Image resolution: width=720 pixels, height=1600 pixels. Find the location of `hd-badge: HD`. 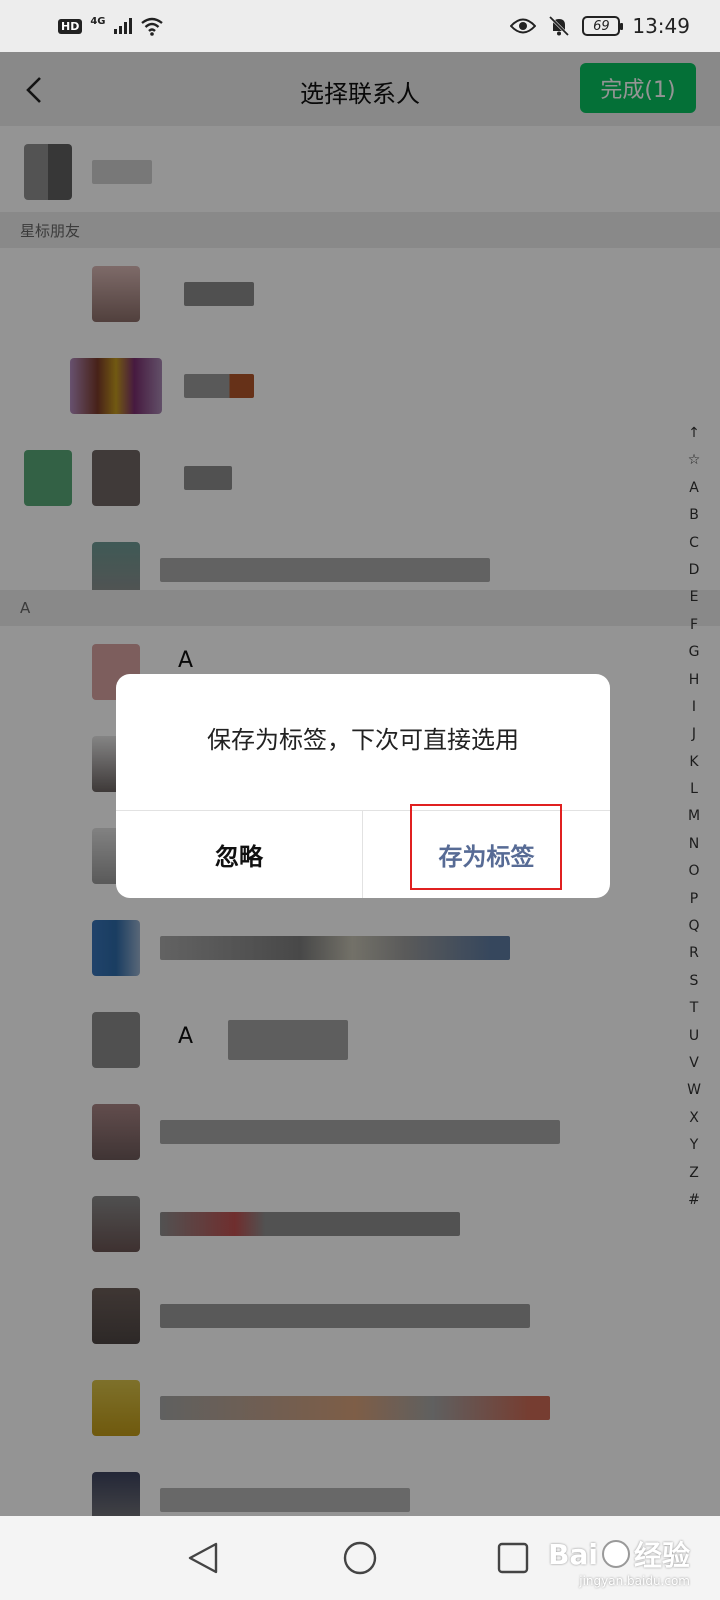

hd-badge: HD is located at coordinates (70, 26).